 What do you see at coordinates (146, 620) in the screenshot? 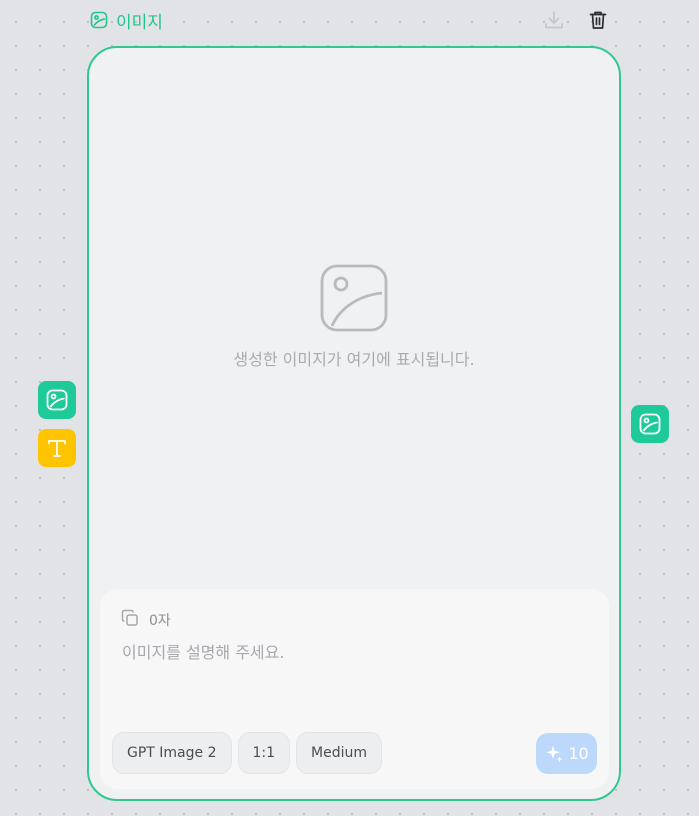
I see `char-count-row: 0자` at bounding box center [146, 620].